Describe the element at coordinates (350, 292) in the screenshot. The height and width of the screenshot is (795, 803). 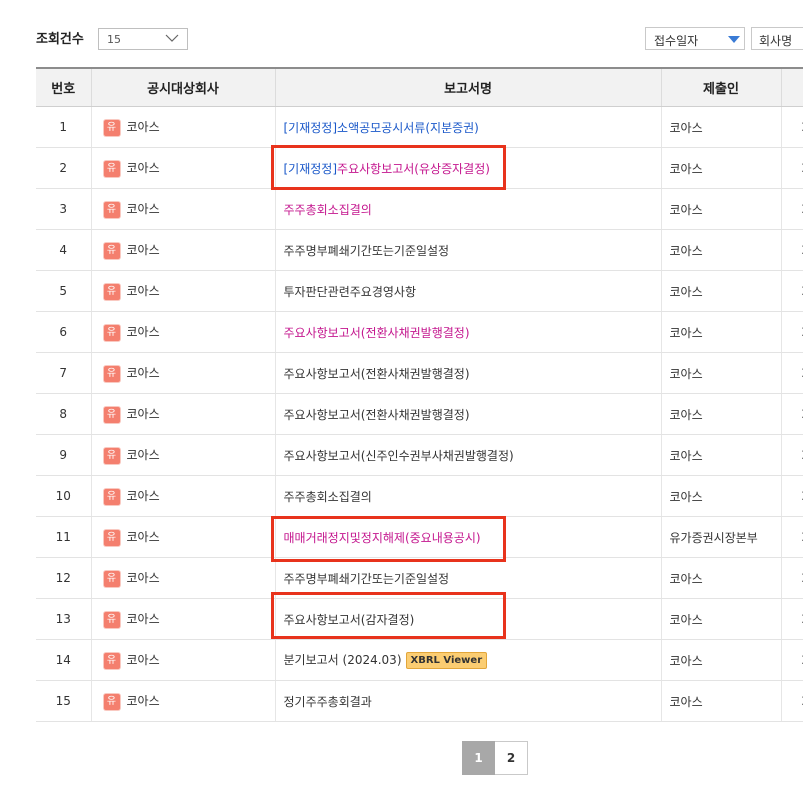
I see `report-link: 투자판단관련주요경영사항` at that location.